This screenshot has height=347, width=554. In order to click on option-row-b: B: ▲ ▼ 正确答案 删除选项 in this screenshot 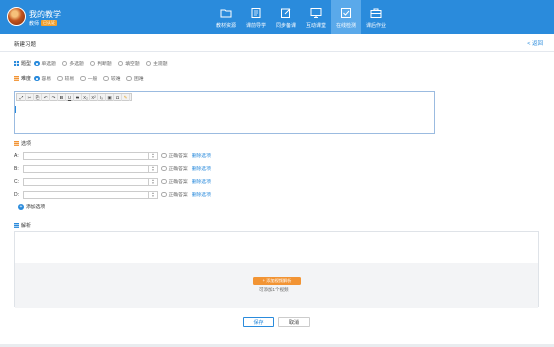, I will do `click(112, 168)`.